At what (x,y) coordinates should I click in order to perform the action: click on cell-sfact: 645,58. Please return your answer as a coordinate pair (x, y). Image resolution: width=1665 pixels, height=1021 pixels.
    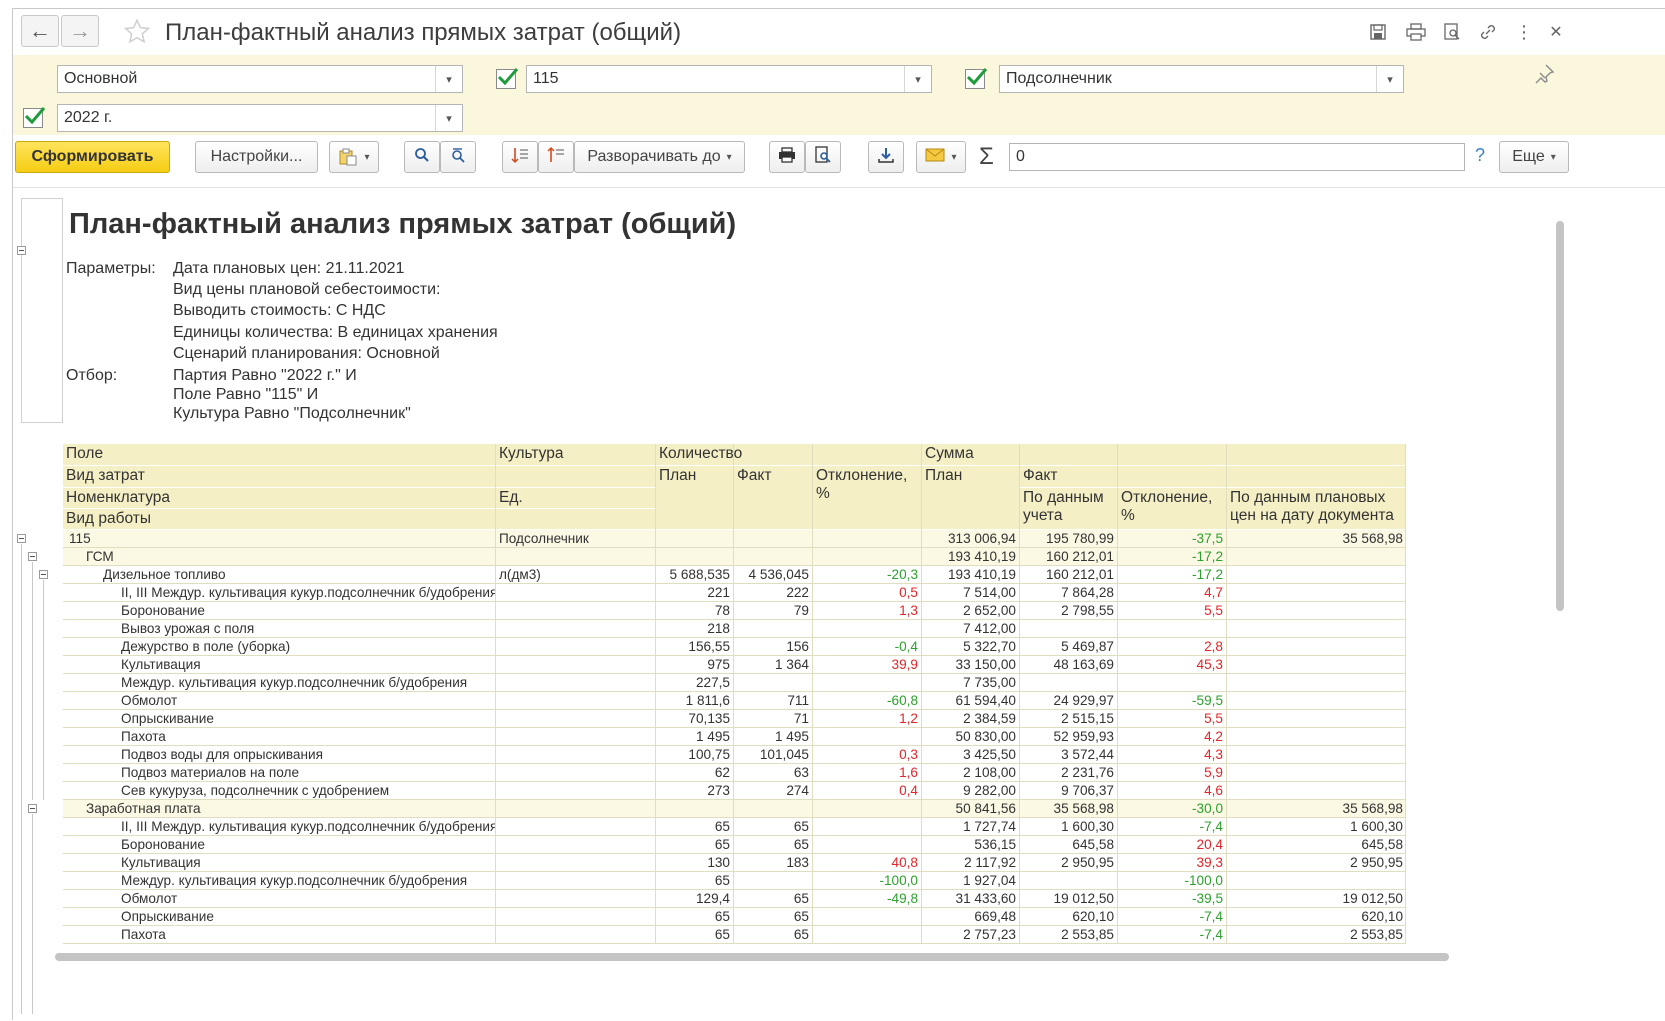
    Looking at the image, I should click on (1068, 845).